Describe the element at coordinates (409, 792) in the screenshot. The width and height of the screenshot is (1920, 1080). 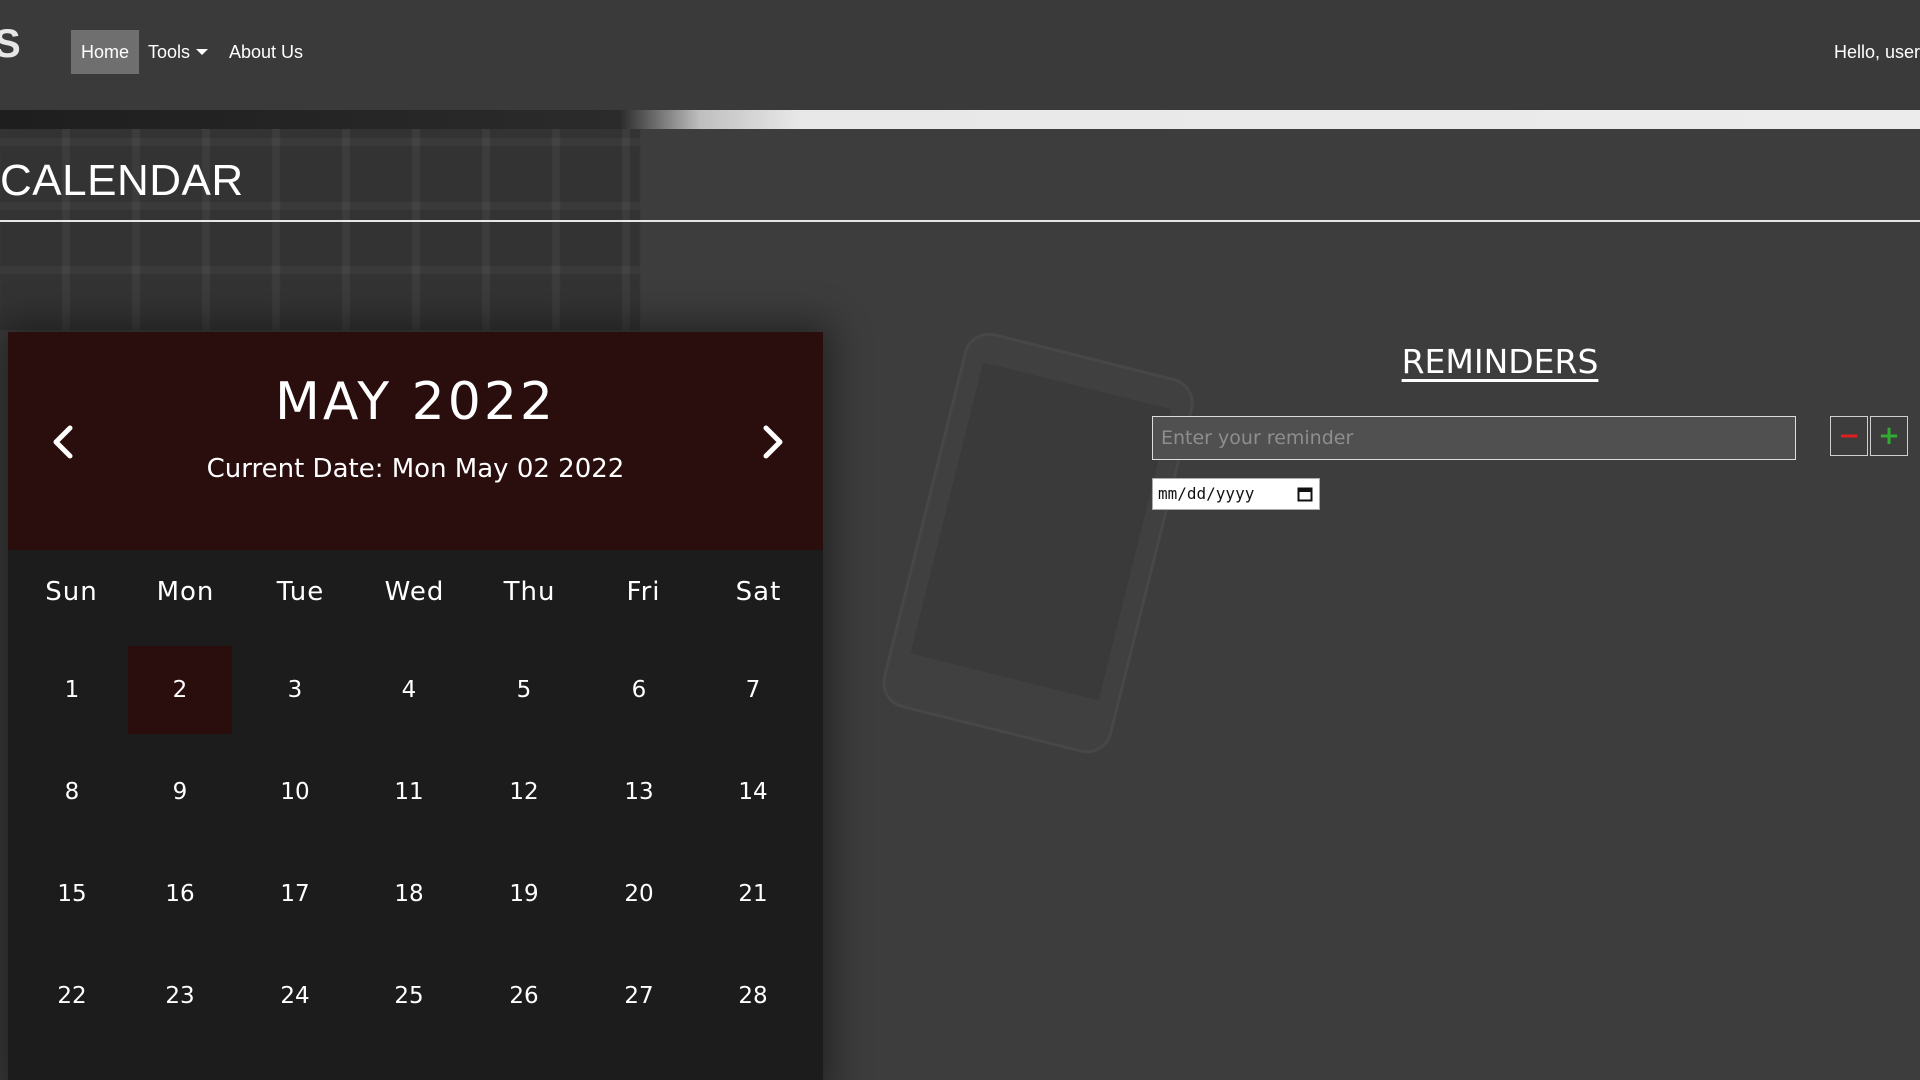
I see `calendar-day: 11` at that location.